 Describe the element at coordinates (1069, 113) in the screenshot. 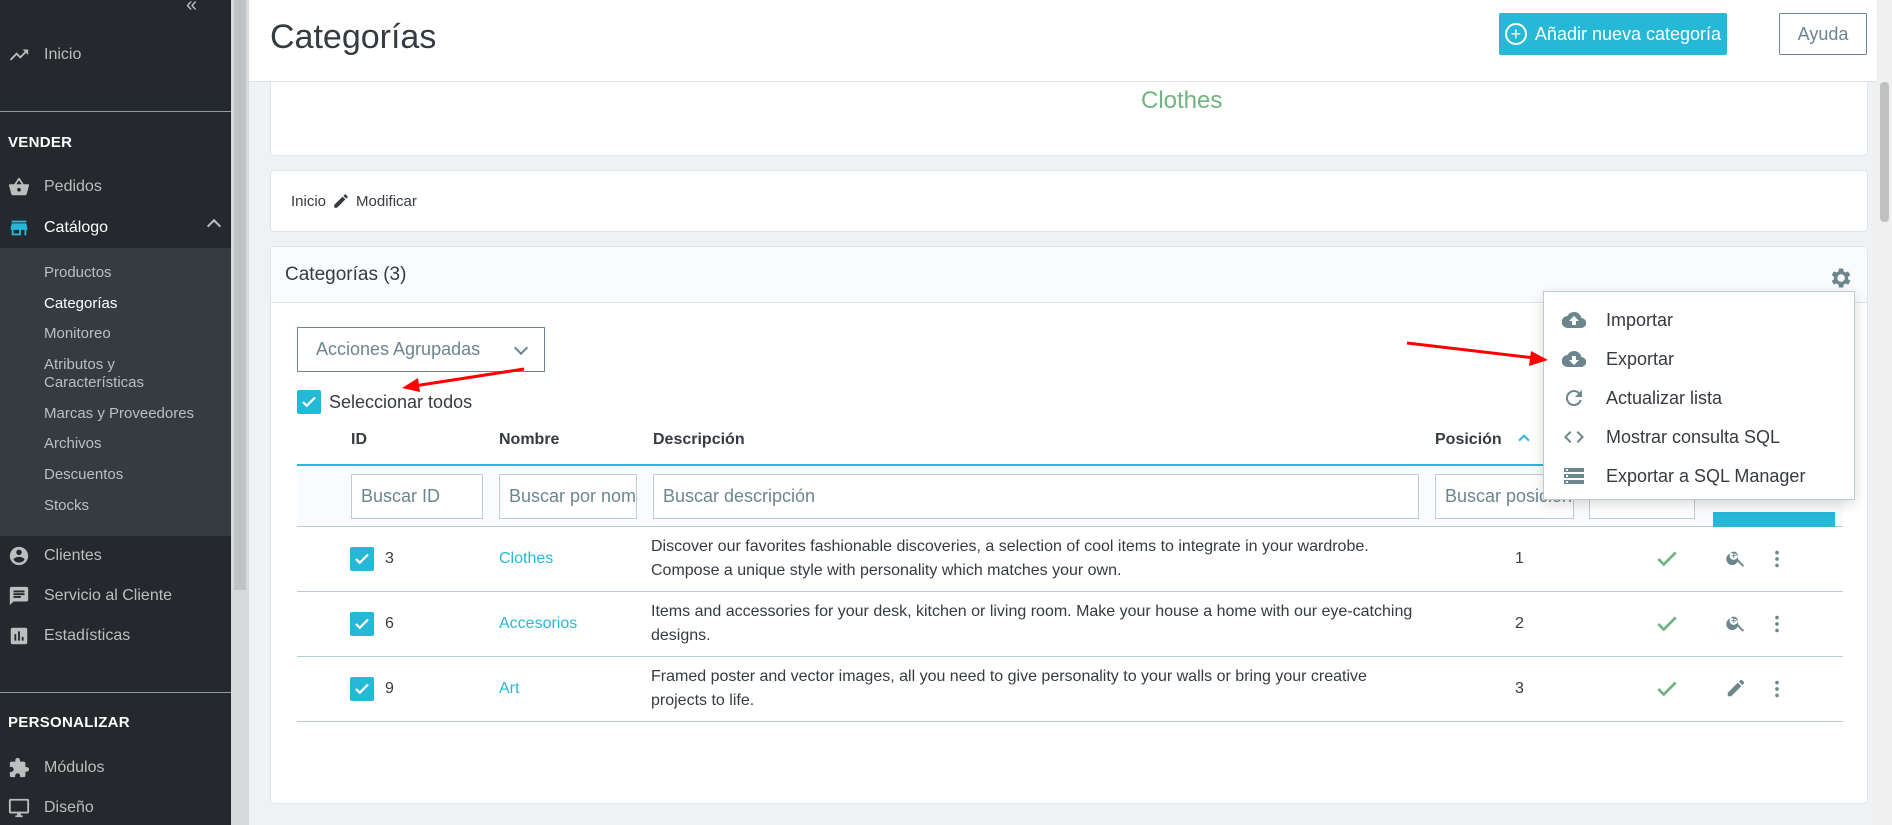

I see `category-summary-card: Clothes` at that location.